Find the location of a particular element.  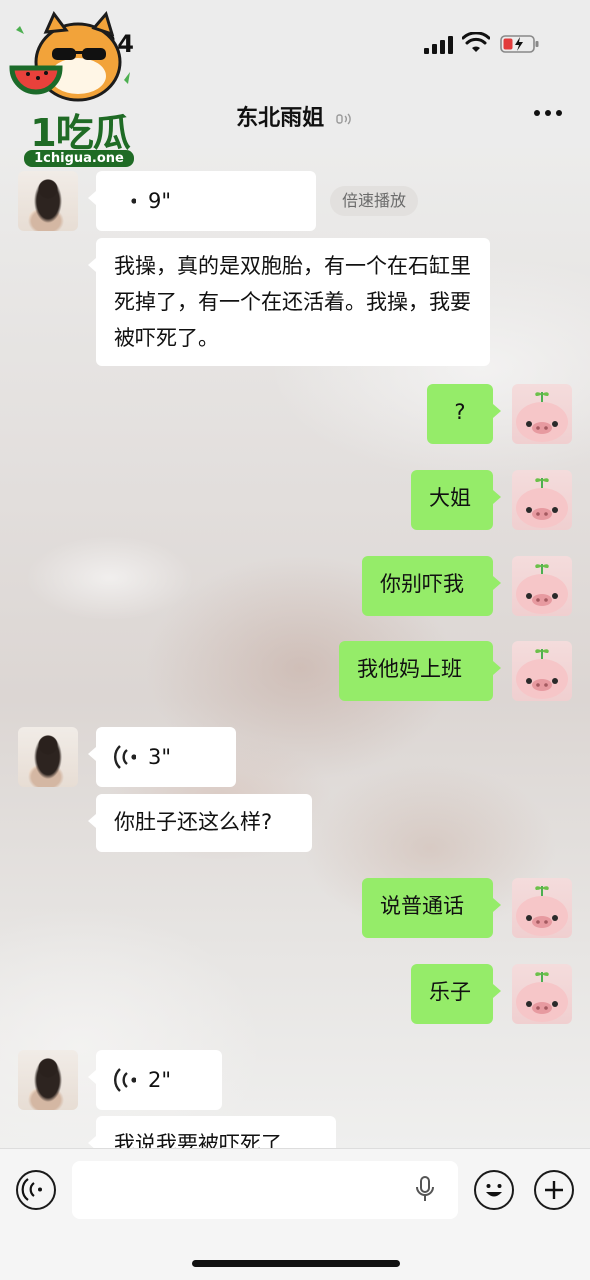

text-message-bubble: 我操，真的是双胞胎，有一个在石缸里死掉了，有一个在还活着。我操，我要被吓死了。 is located at coordinates (289, 302).